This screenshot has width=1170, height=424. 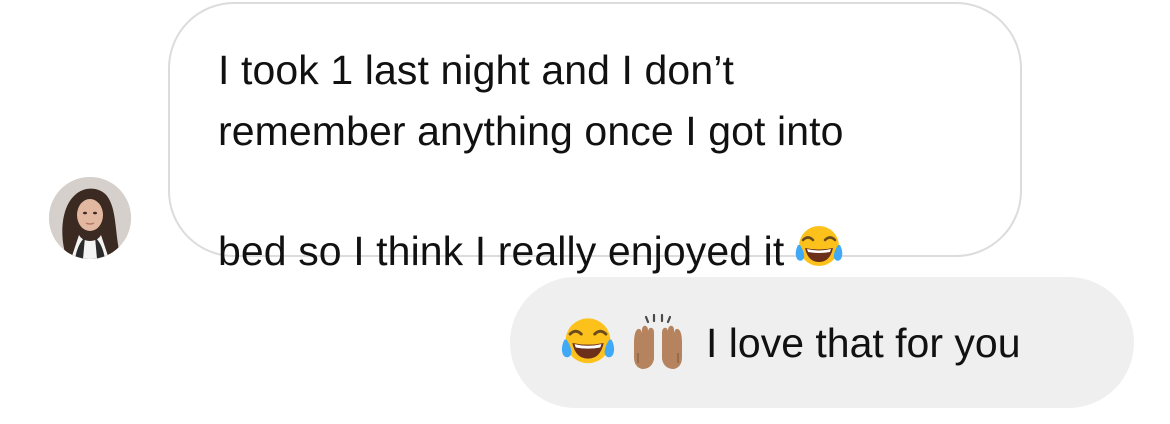 I want to click on raising-hands-icon, so click(x=658, y=343).